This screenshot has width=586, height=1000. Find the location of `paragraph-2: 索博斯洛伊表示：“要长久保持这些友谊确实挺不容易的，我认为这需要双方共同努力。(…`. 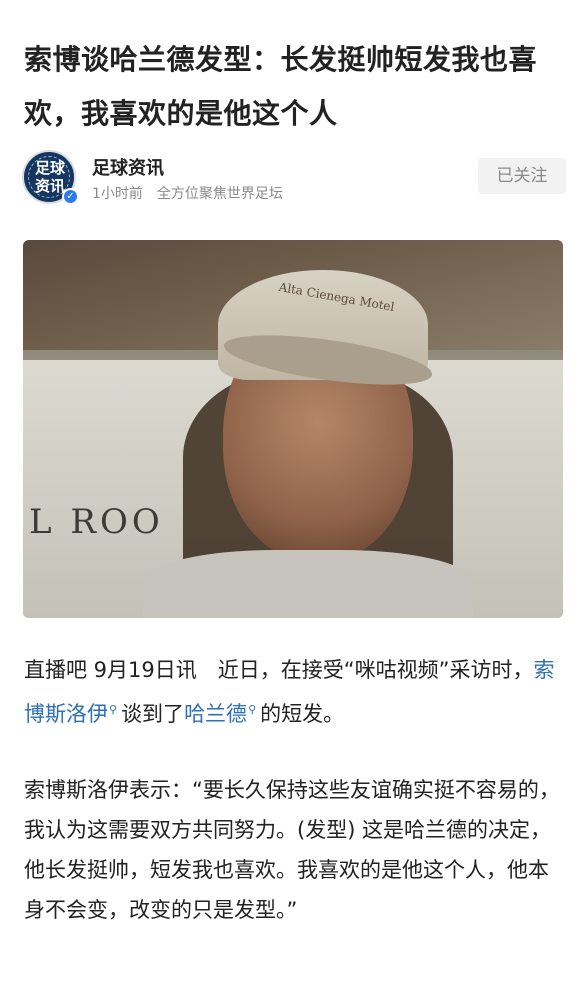

paragraph-2: 索博斯洛伊表示：“要长久保持这些友谊确实挺不容易的，我认为这需要双方共同努力。(… is located at coordinates (292, 850).